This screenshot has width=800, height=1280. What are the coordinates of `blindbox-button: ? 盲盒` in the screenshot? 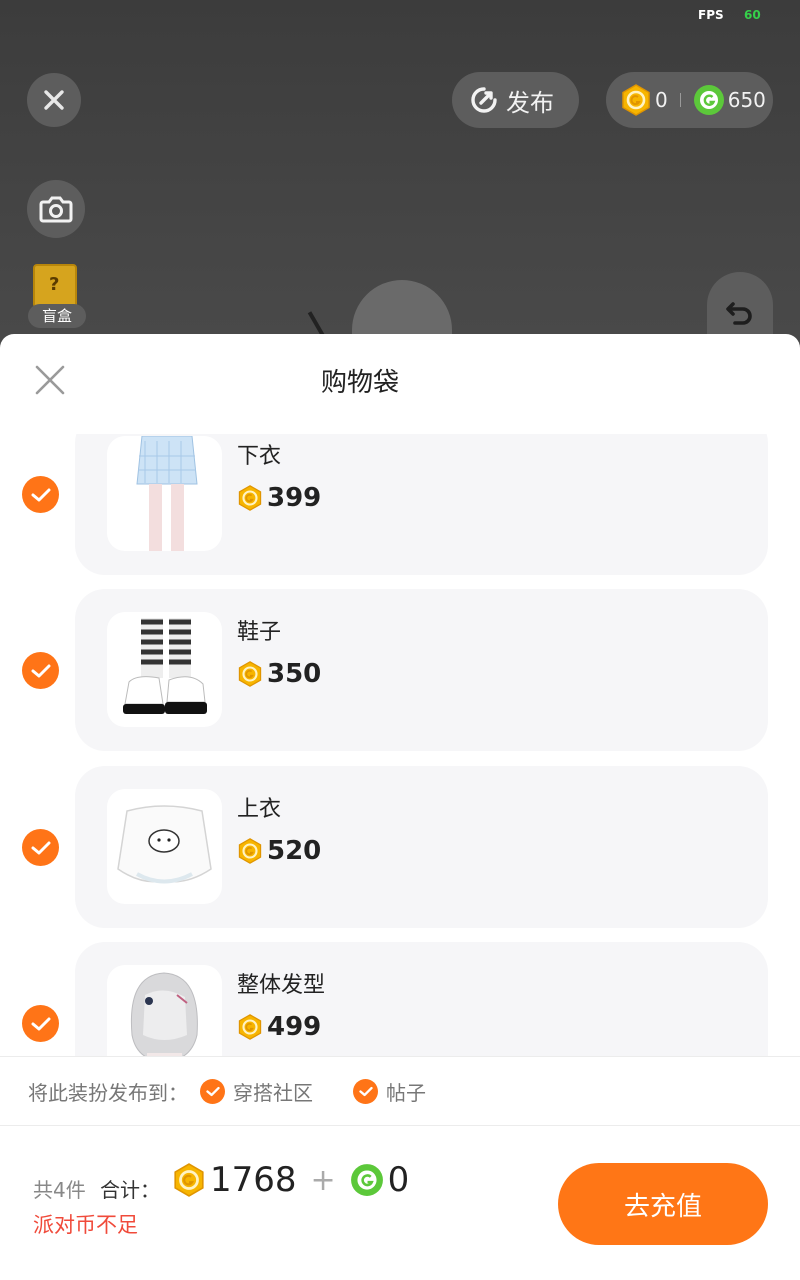 It's located at (57, 297).